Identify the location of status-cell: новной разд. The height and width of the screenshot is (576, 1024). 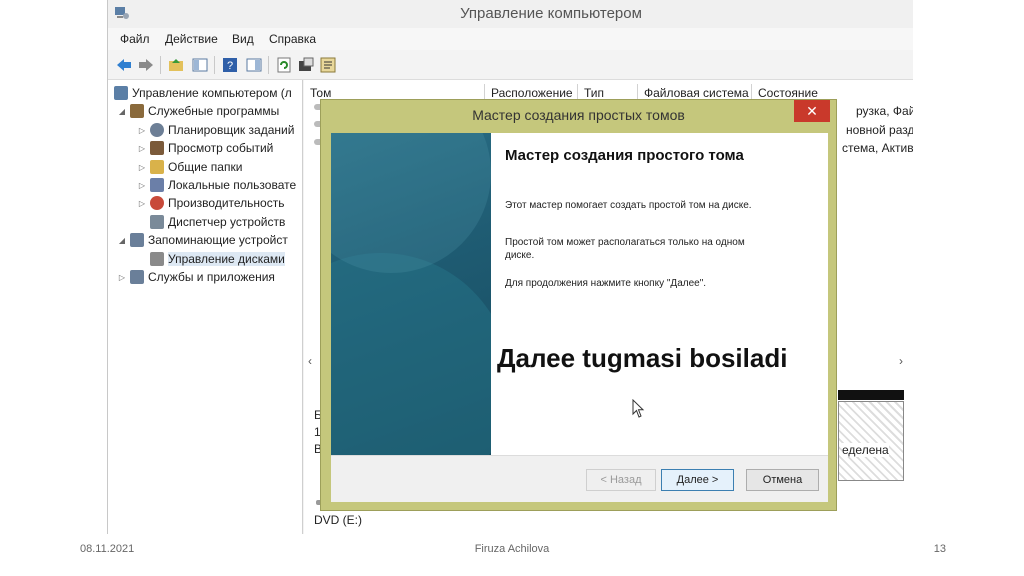
(879, 130).